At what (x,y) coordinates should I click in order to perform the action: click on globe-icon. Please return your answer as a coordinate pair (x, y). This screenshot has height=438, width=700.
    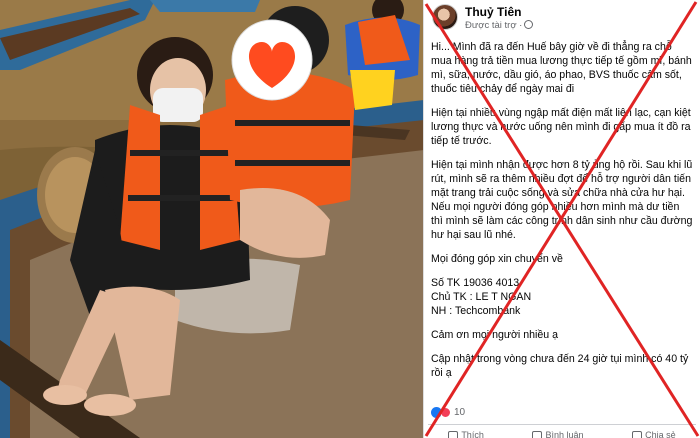
    Looking at the image, I should click on (529, 24).